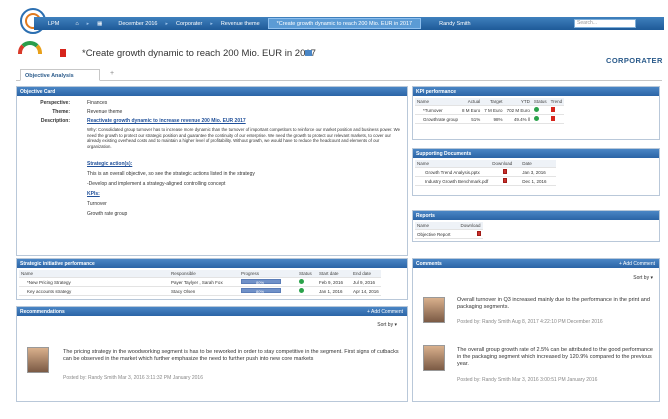 The image size is (668, 419). Describe the element at coordinates (110, 164) in the screenshot. I see `strategic-actions-label: Strategic action(s):` at that location.